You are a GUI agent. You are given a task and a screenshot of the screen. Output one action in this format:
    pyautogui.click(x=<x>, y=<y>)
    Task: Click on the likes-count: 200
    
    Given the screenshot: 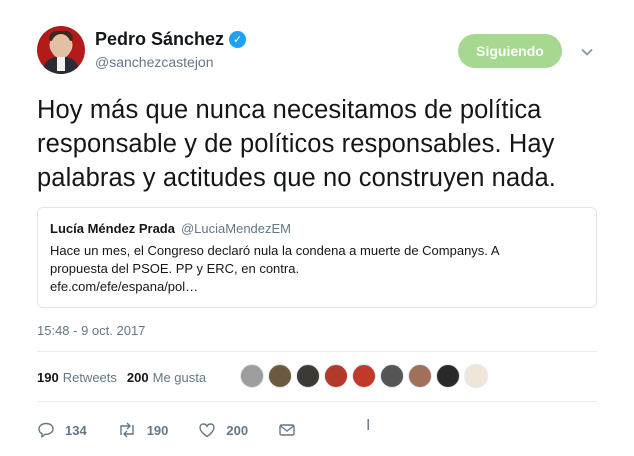 What is the action you would take?
    pyautogui.click(x=138, y=377)
    